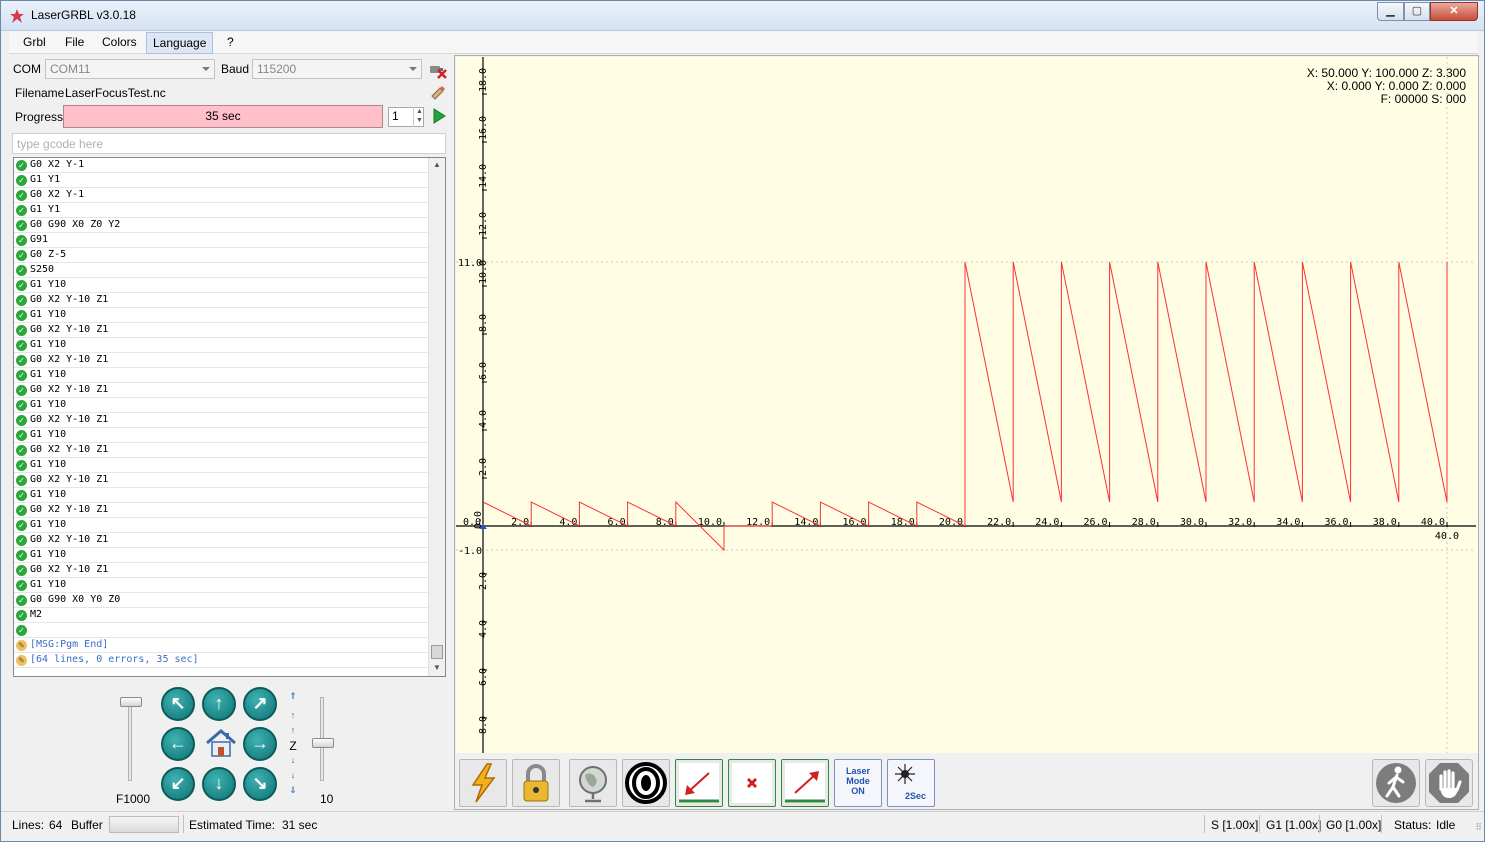 The width and height of the screenshot is (1485, 842). What do you see at coordinates (221, 165) in the screenshot?
I see `log-row: ✓ G0 X2 Y-1` at bounding box center [221, 165].